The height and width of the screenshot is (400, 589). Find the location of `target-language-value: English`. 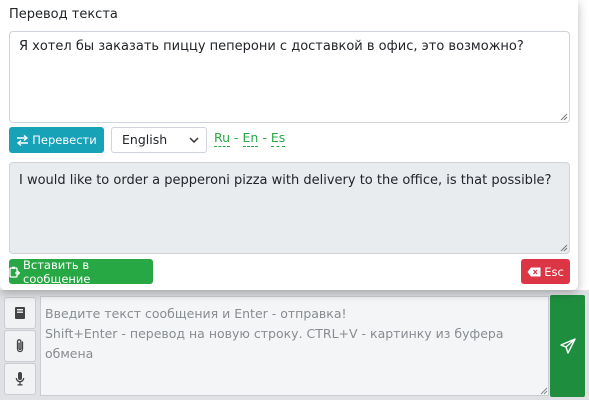

target-language-value: English is located at coordinates (145, 139).